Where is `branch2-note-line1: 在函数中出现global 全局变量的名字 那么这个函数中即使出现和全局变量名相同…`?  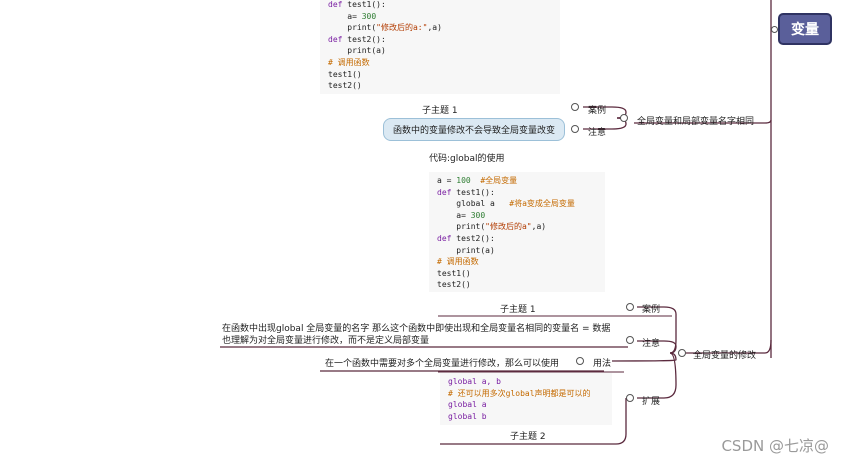
branch2-note-line1: 在函数中出现global 全局变量的名字 那么这个函数中即使出现和全局变量名相同… is located at coordinates (416, 329).